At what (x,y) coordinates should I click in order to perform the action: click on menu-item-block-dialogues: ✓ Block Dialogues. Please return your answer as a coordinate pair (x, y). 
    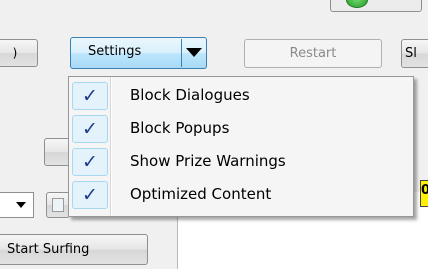
    Looking at the image, I should click on (241, 96).